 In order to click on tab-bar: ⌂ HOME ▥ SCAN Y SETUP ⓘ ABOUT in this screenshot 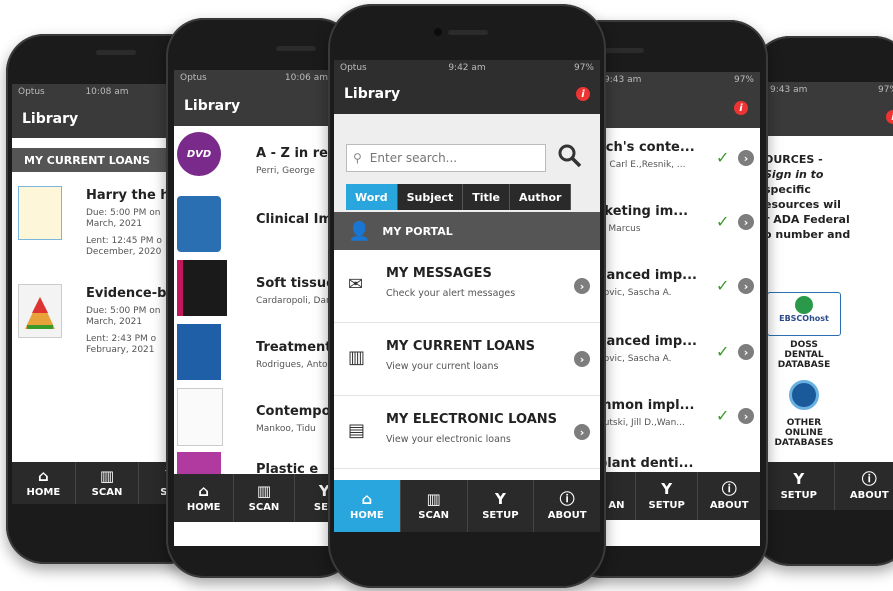, I will do `click(467, 506)`.